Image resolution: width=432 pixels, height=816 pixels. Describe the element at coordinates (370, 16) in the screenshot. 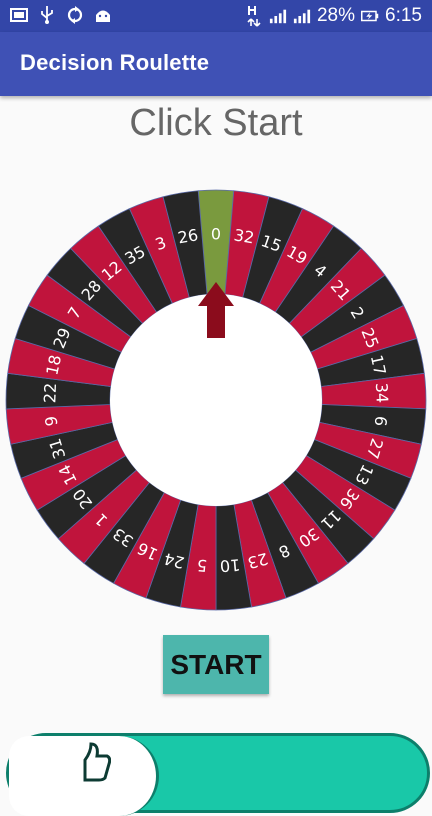

I see `battery-icon` at that location.